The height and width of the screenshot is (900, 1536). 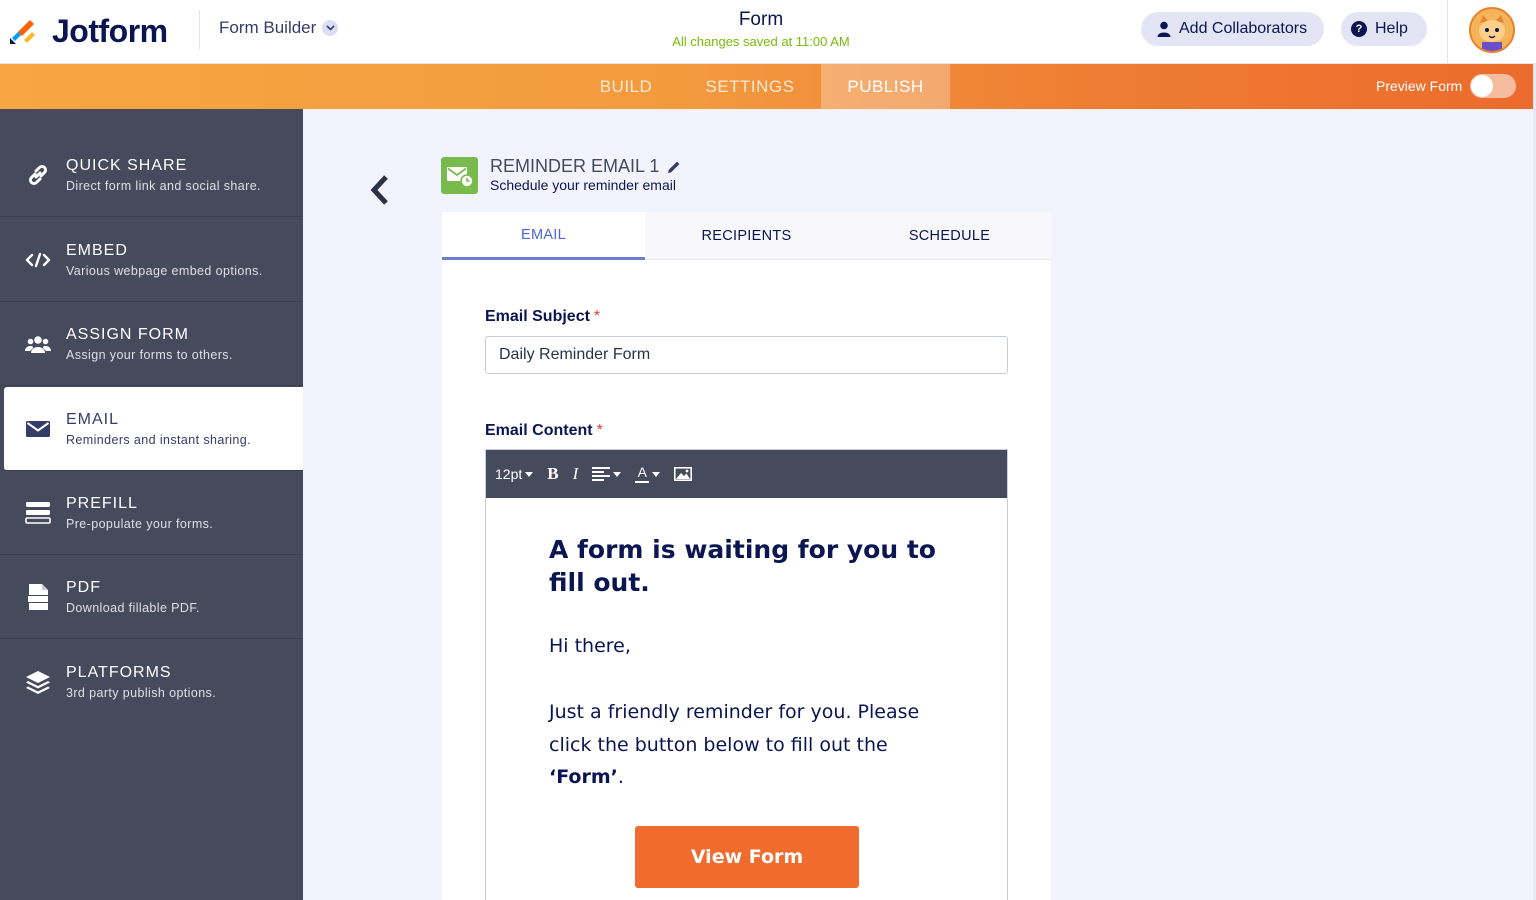 I want to click on main-nav-bar: BUILD SETTINGS PUBLISH Preview Form, so click(x=768, y=86).